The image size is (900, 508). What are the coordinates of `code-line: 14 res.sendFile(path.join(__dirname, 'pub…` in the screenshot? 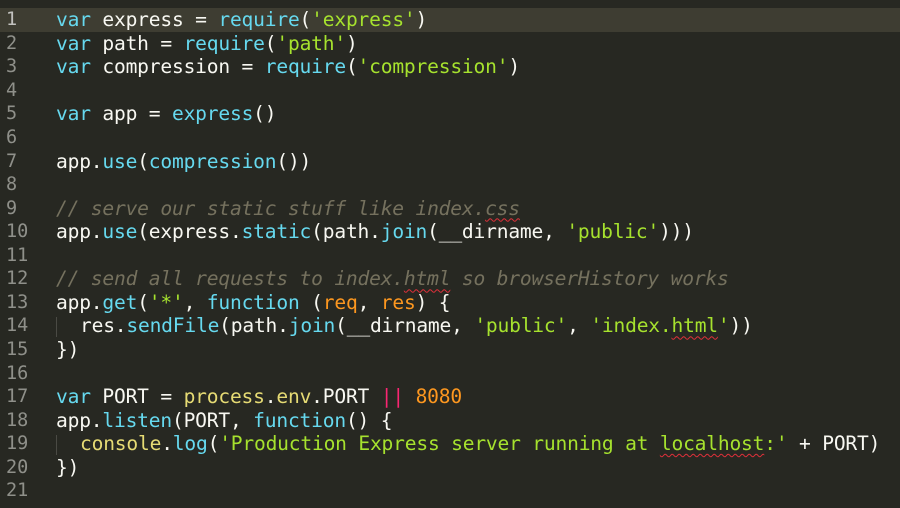 It's located at (450, 326).